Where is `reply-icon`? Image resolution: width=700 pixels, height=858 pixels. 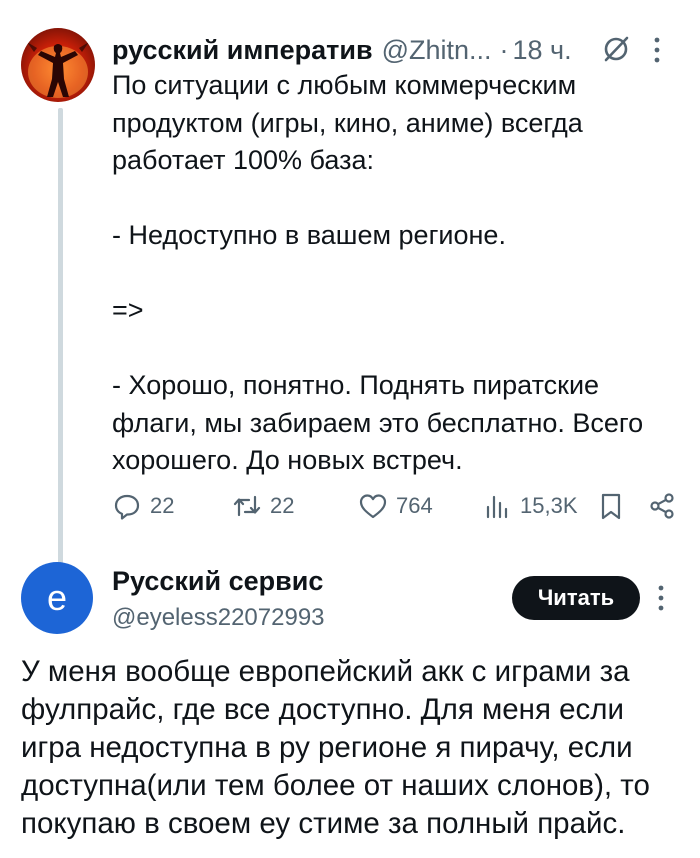
reply-icon is located at coordinates (127, 507).